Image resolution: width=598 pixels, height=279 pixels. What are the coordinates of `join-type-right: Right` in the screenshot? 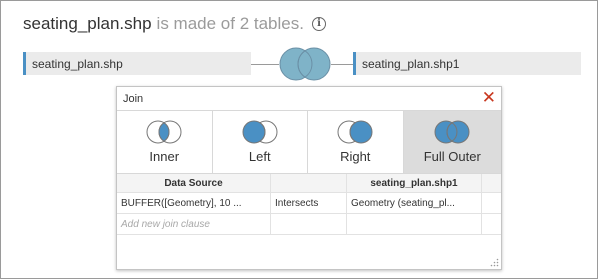 It's located at (356, 142).